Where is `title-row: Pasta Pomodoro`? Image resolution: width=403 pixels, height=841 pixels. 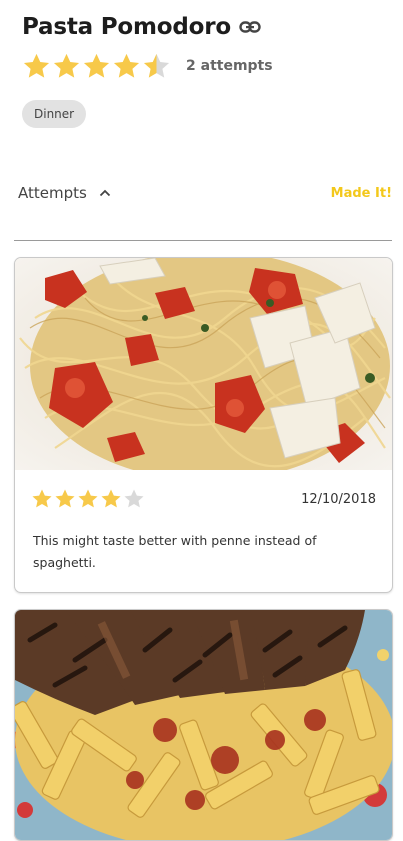 title-row: Pasta Pomodoro is located at coordinates (207, 27).